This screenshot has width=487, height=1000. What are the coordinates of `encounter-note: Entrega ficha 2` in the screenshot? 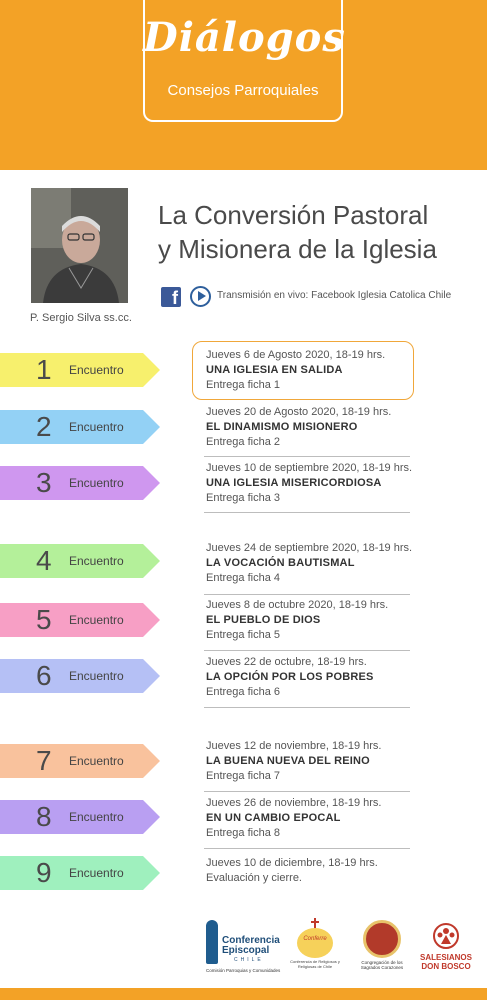 It's located at (243, 442).